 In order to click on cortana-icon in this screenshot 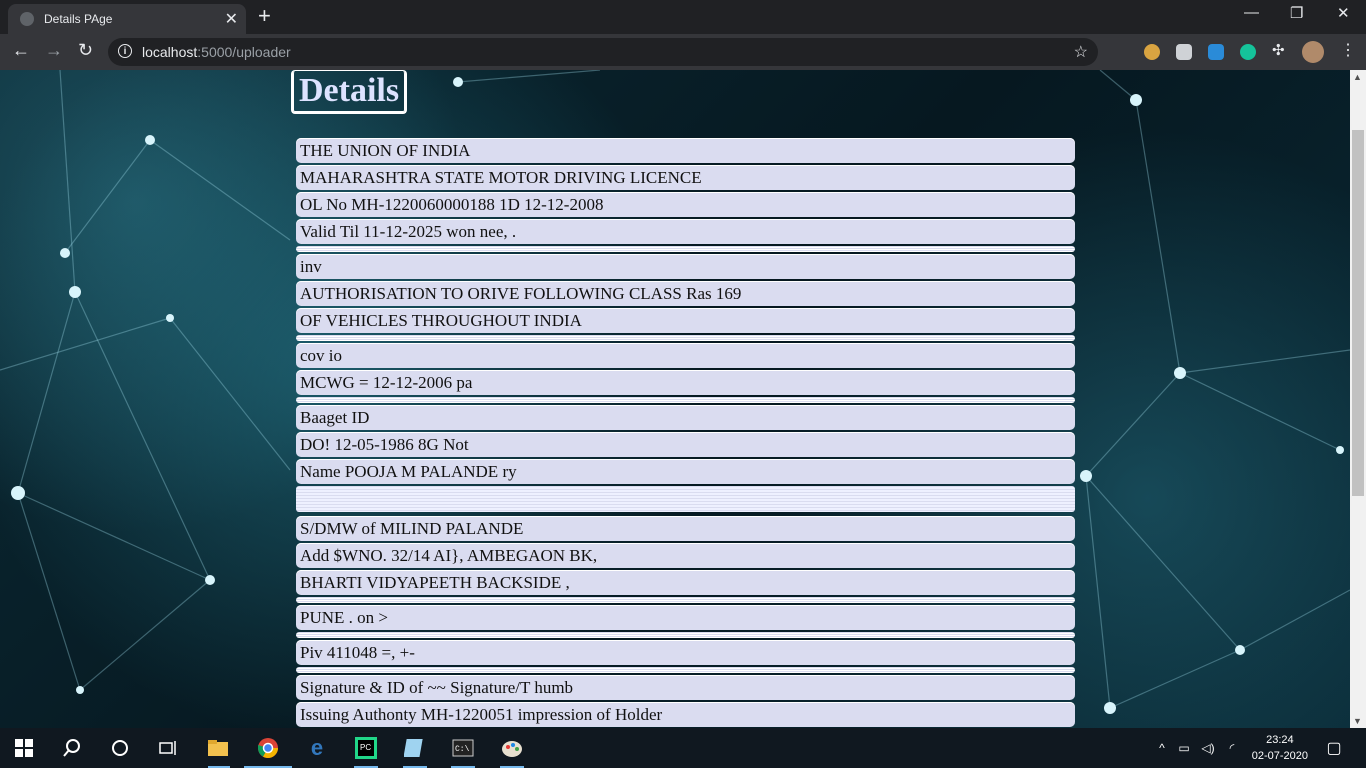, I will do `click(120, 748)`.